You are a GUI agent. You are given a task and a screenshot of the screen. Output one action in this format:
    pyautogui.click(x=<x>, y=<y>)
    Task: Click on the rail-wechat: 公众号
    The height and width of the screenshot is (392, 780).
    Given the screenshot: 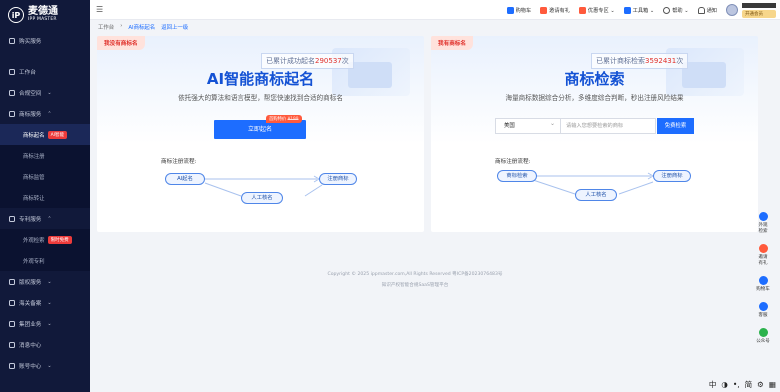 What is the action you would take?
    pyautogui.click(x=763, y=336)
    